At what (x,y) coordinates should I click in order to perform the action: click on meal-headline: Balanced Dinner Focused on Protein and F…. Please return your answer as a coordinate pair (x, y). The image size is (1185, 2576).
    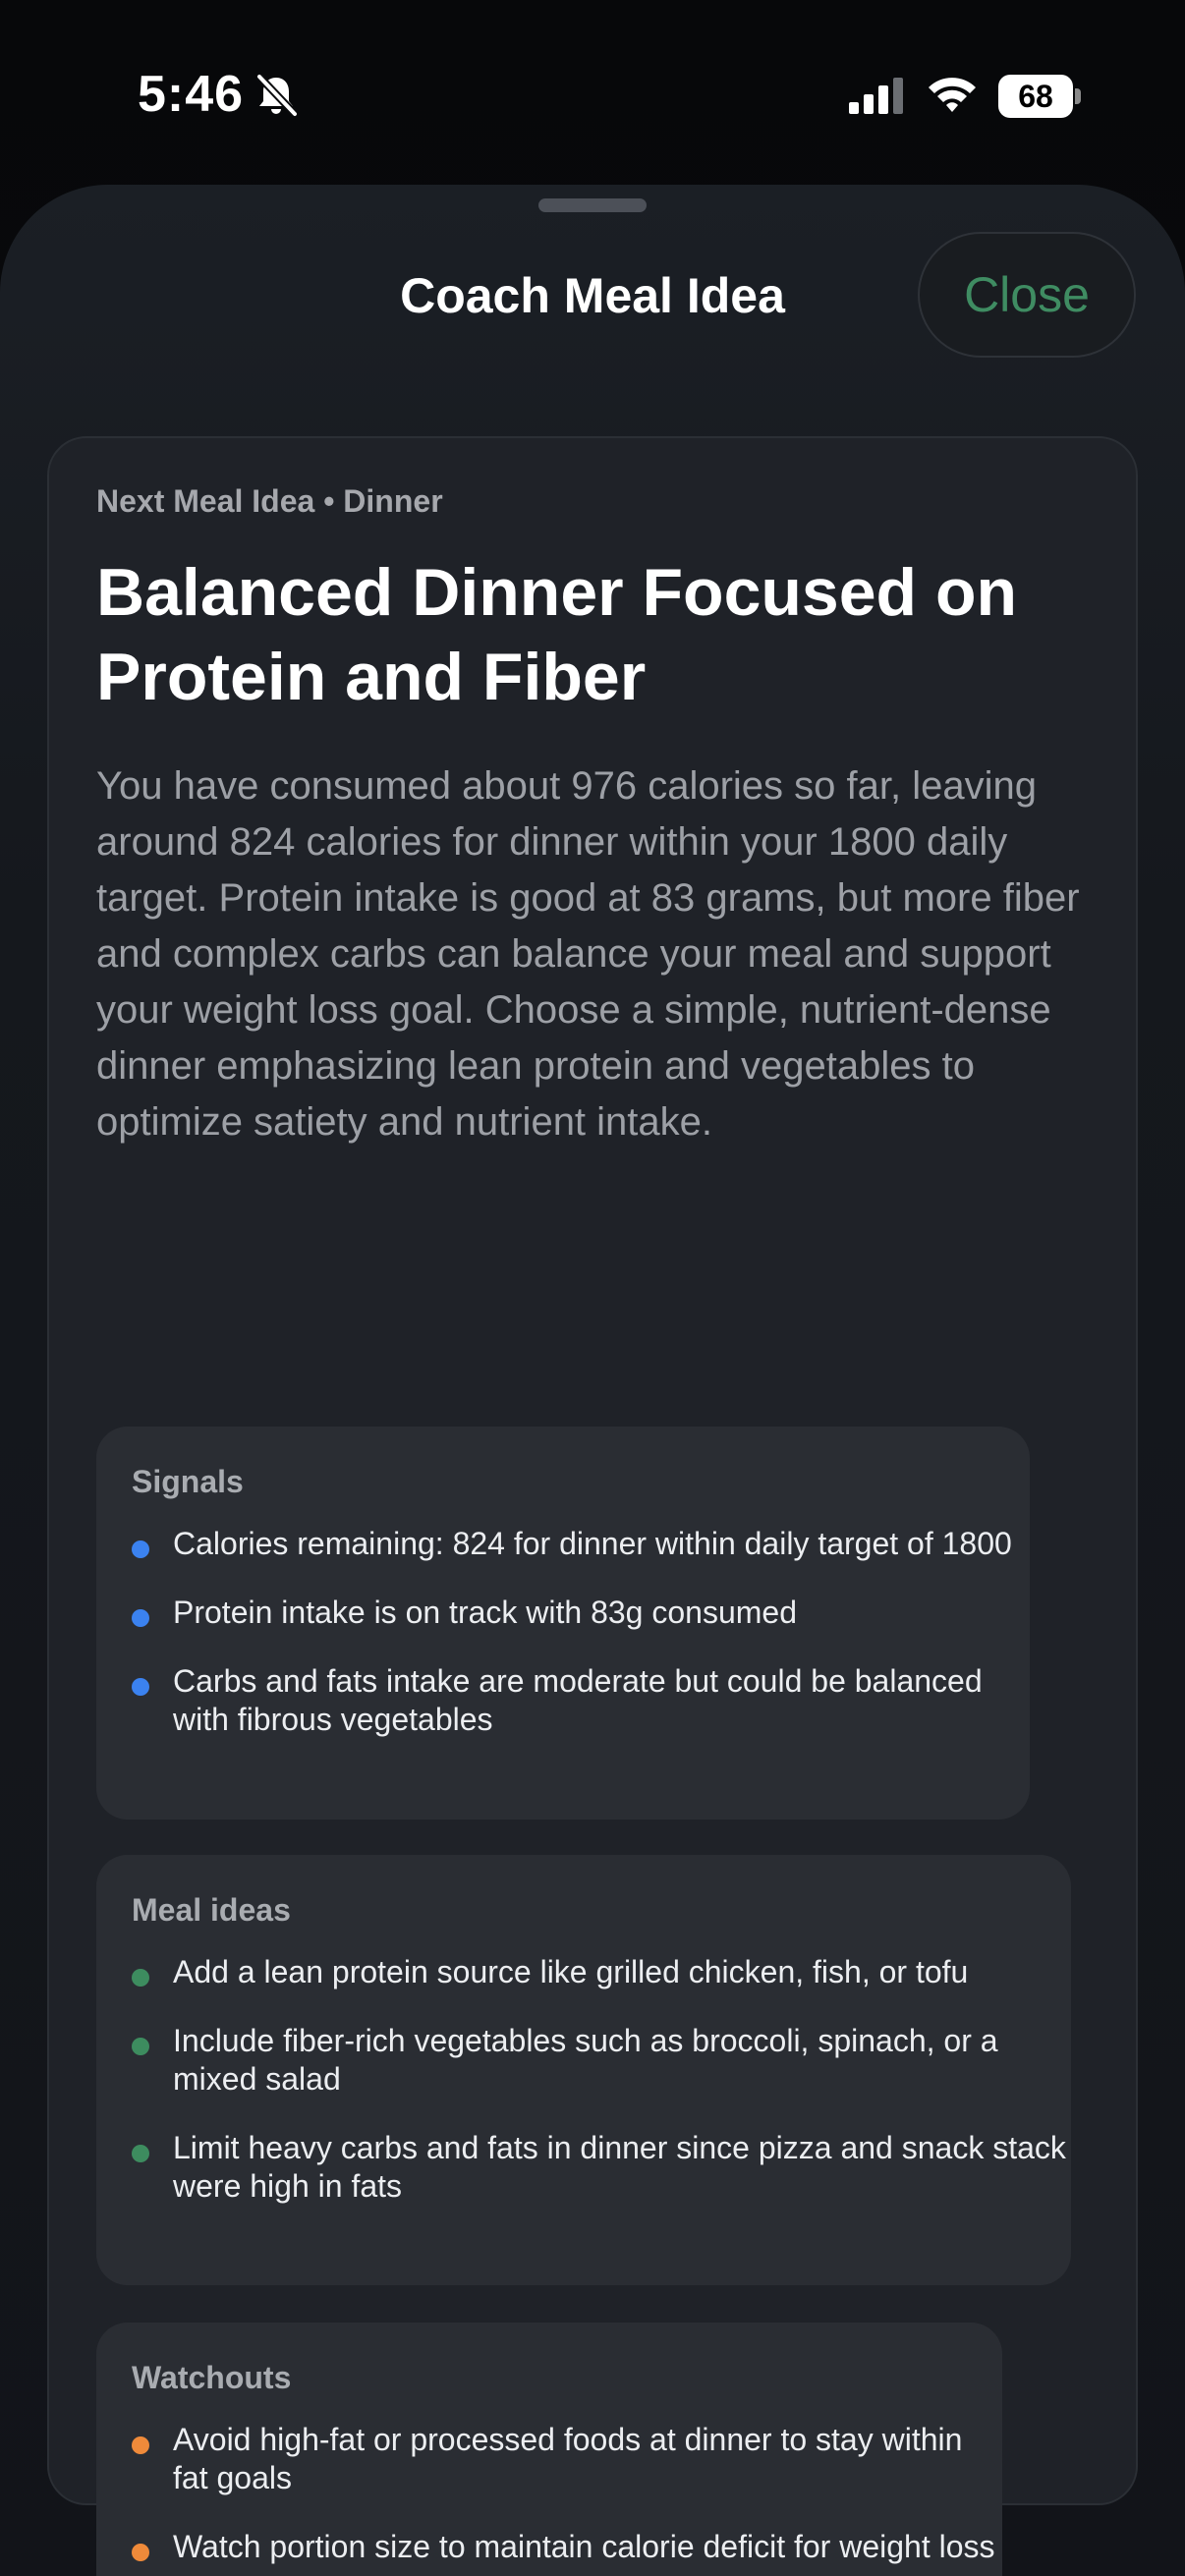
    Looking at the image, I should click on (557, 634).